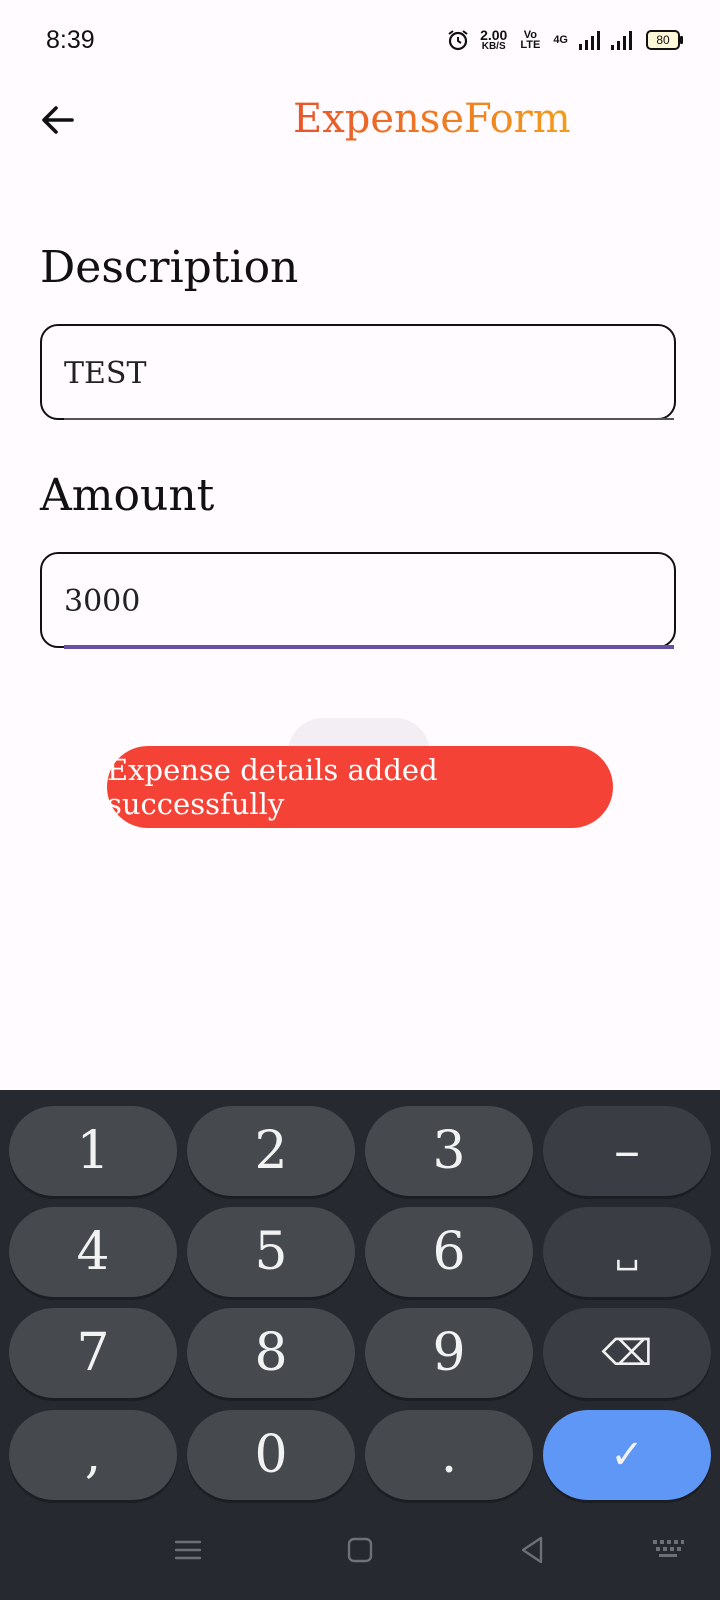 The width and height of the screenshot is (720, 1600). Describe the element at coordinates (188, 1550) in the screenshot. I see `menu-icon` at that location.